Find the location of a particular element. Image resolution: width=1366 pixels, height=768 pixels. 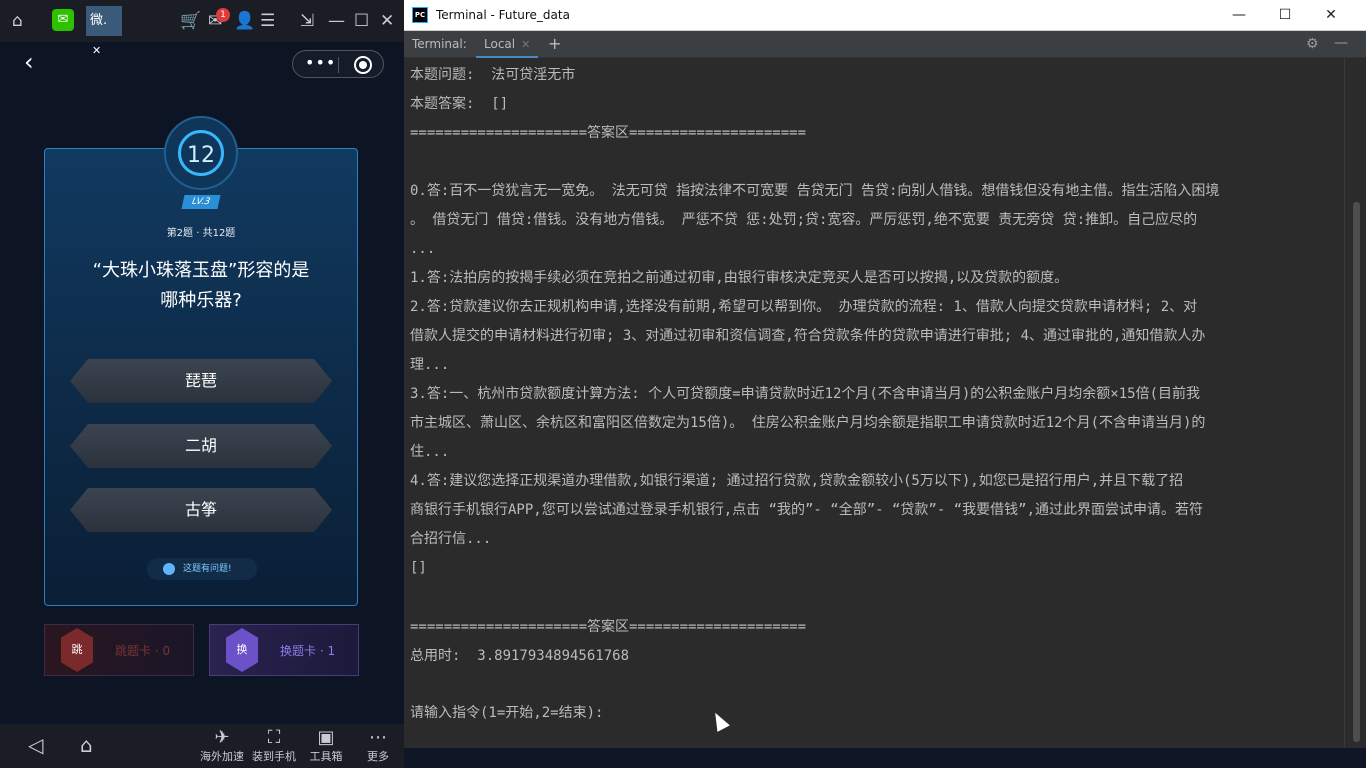

answer-option-pipa: 琵琶 is located at coordinates (201, 381).